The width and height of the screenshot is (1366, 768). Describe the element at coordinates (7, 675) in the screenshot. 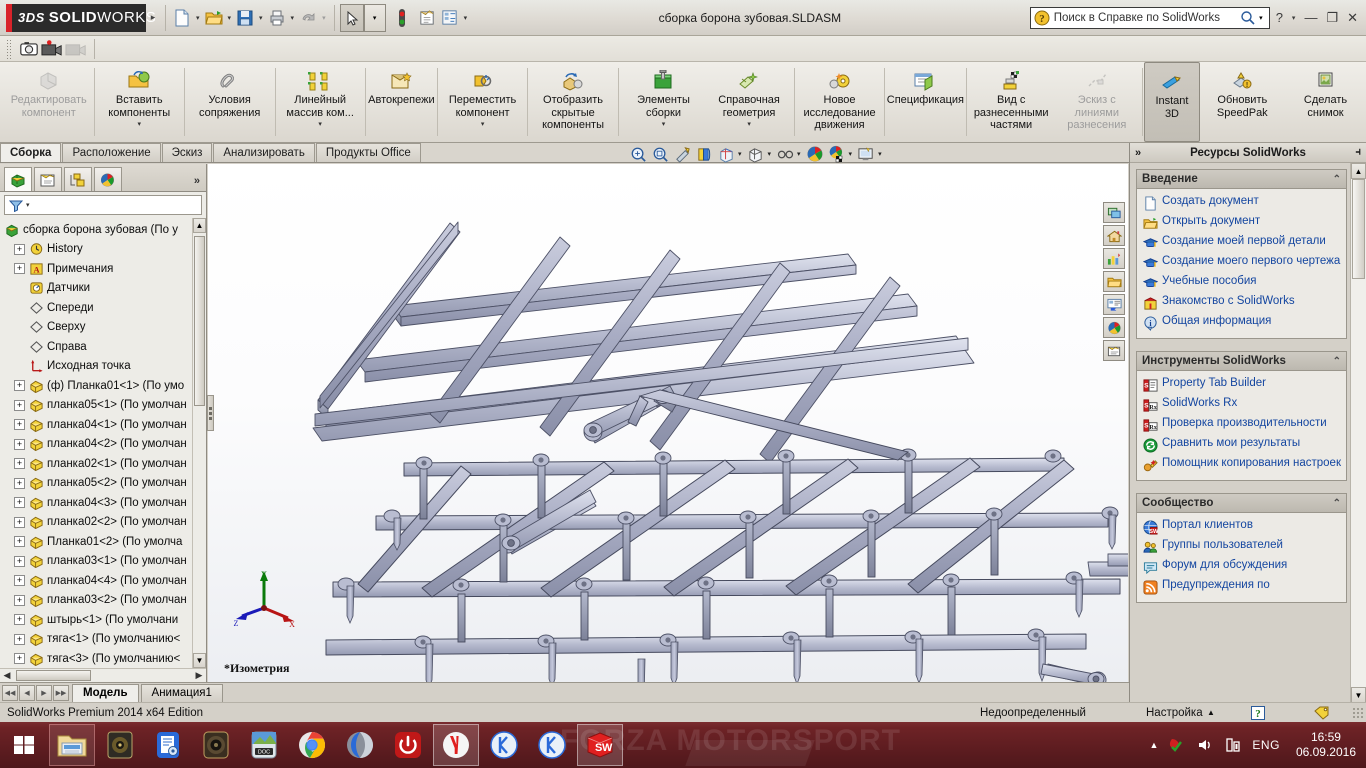

I see `scroll-left-arrow: ◀` at that location.